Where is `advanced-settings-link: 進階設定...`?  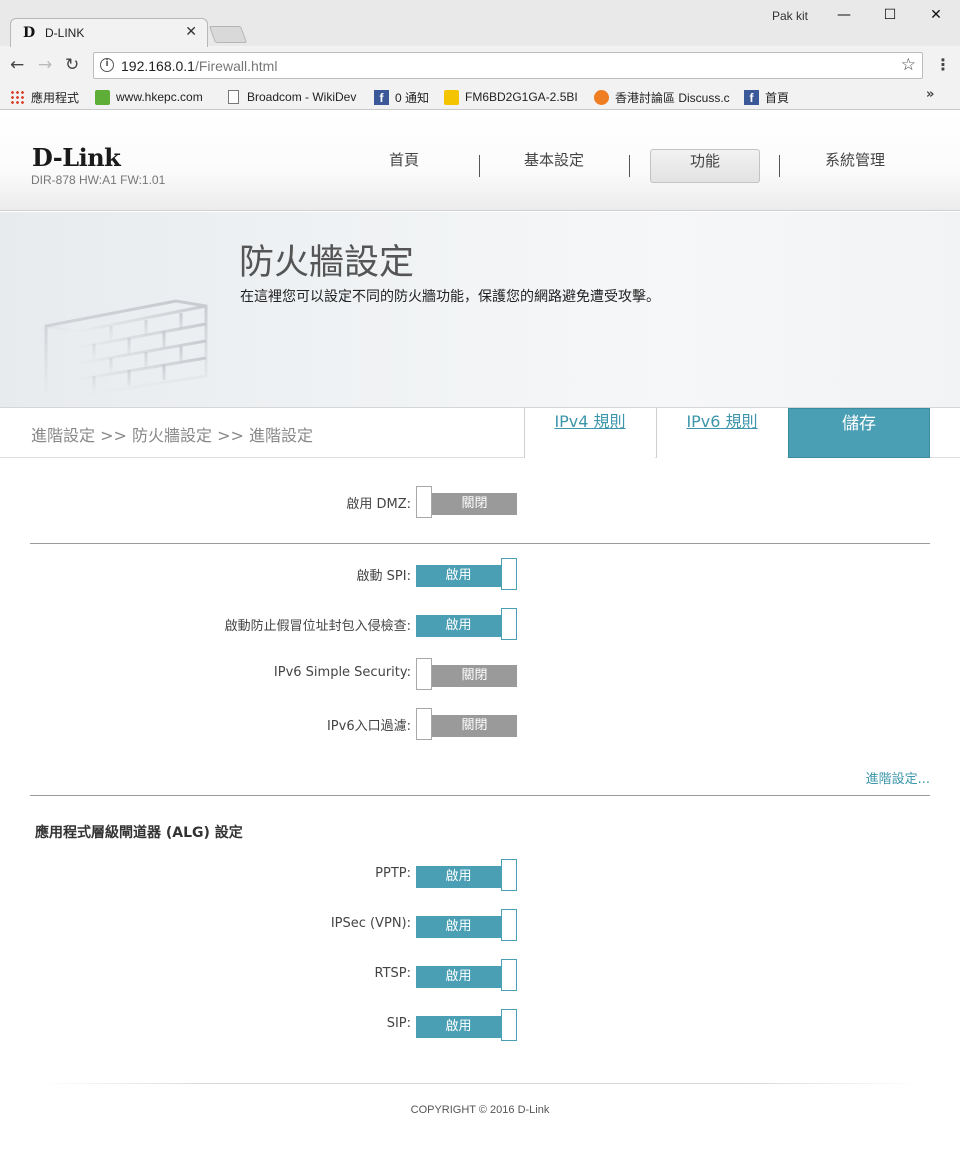 advanced-settings-link: 進階設定... is located at coordinates (898, 777).